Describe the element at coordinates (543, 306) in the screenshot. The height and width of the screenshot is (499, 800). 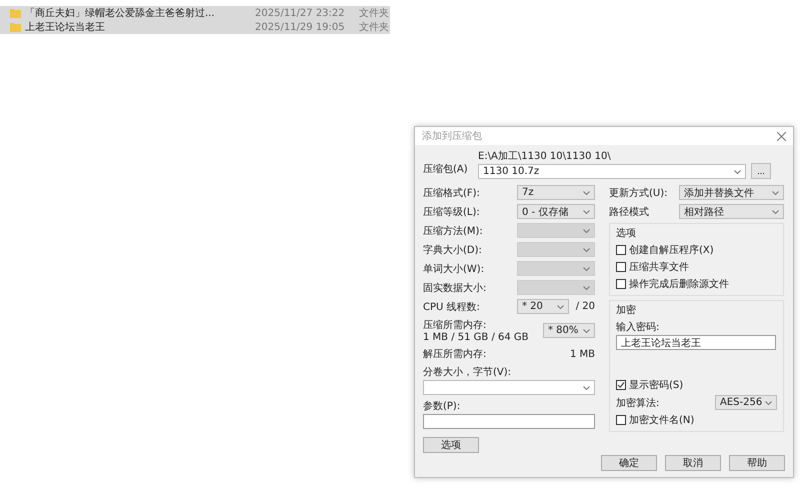
I see `threads-dropdown: * 20` at that location.